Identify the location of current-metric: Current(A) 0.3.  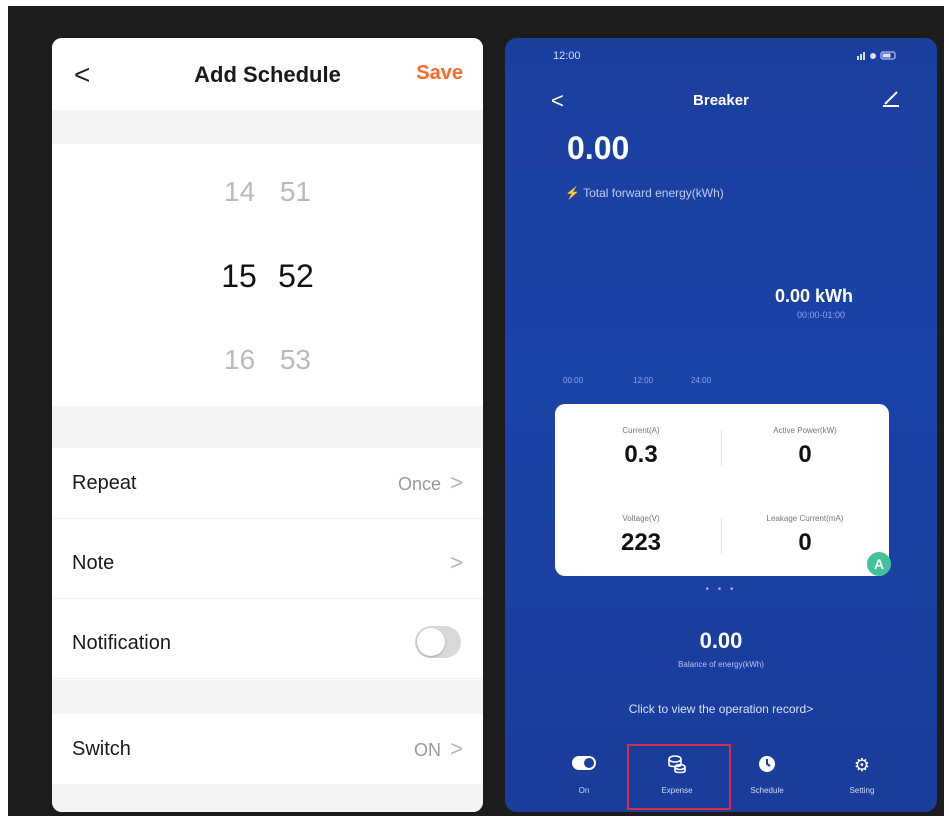
(641, 447).